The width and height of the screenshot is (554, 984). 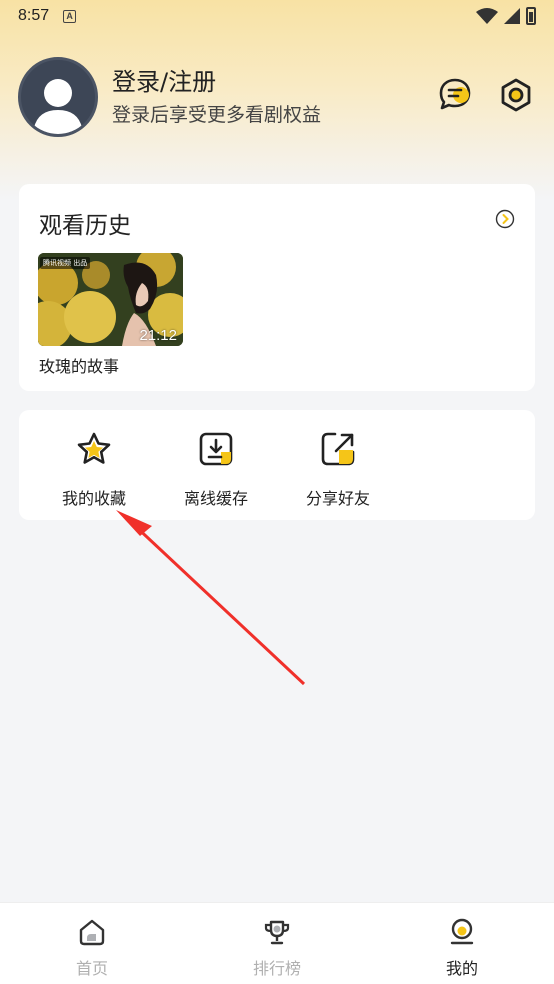 What do you see at coordinates (512, 16) in the screenshot?
I see `signal-icon` at bounding box center [512, 16].